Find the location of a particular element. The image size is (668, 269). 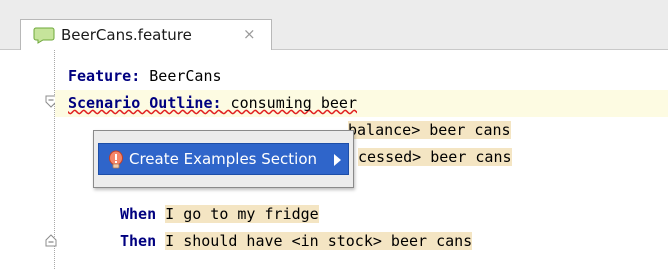

intention-actions-popup: Create Examples Section is located at coordinates (223, 159).